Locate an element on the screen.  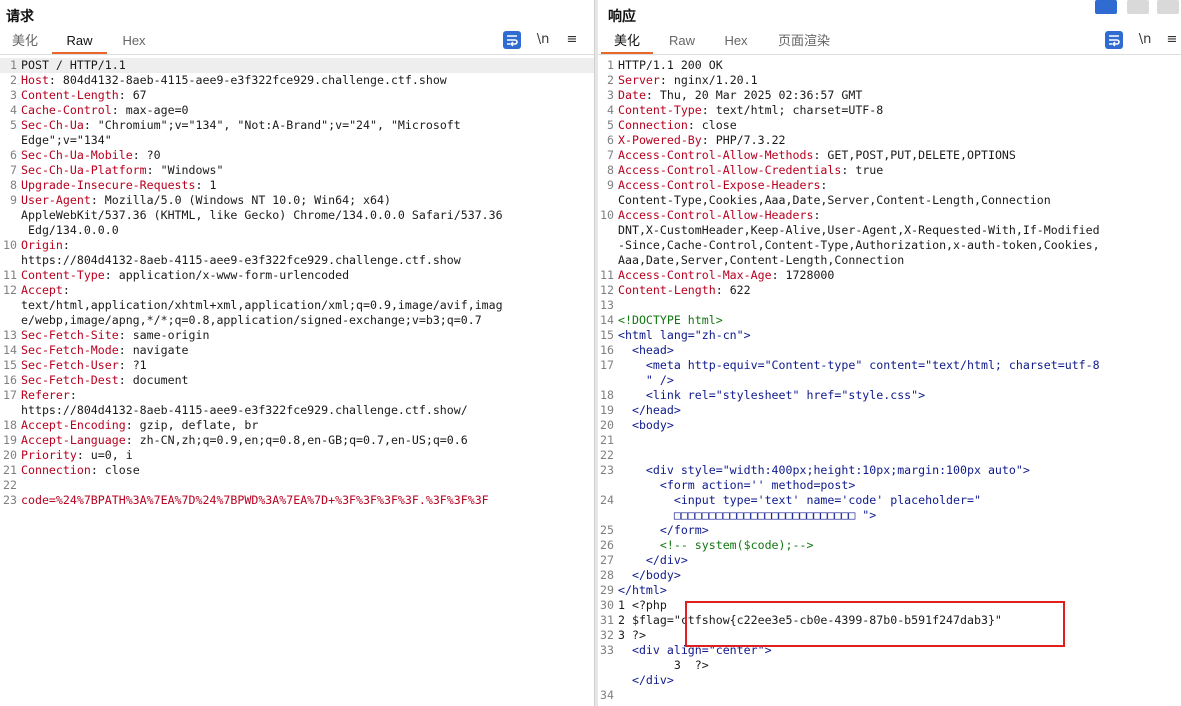
header-line: Accept: is located at coordinates (45, 290).